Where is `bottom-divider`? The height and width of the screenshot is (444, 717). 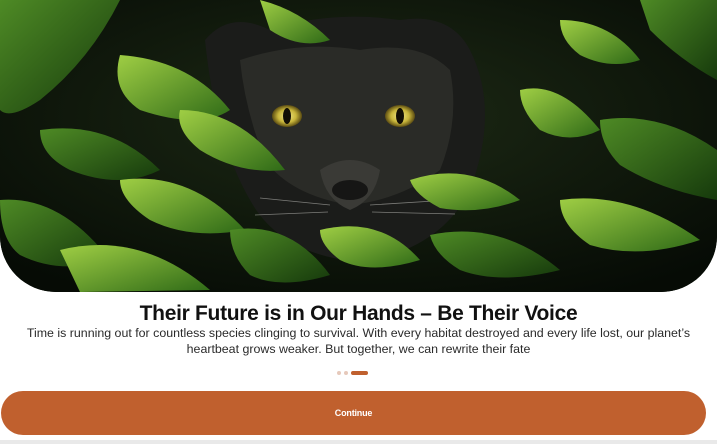 bottom-divider is located at coordinates (358, 442).